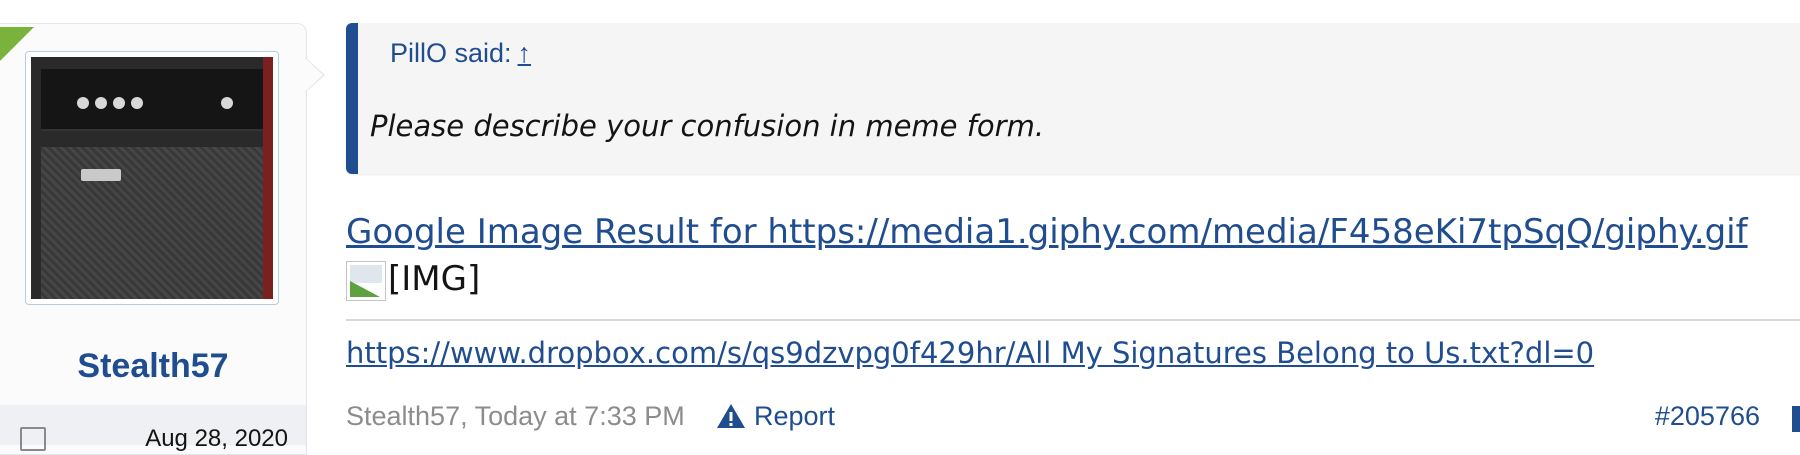  I want to click on amp-head, so click(152, 100).